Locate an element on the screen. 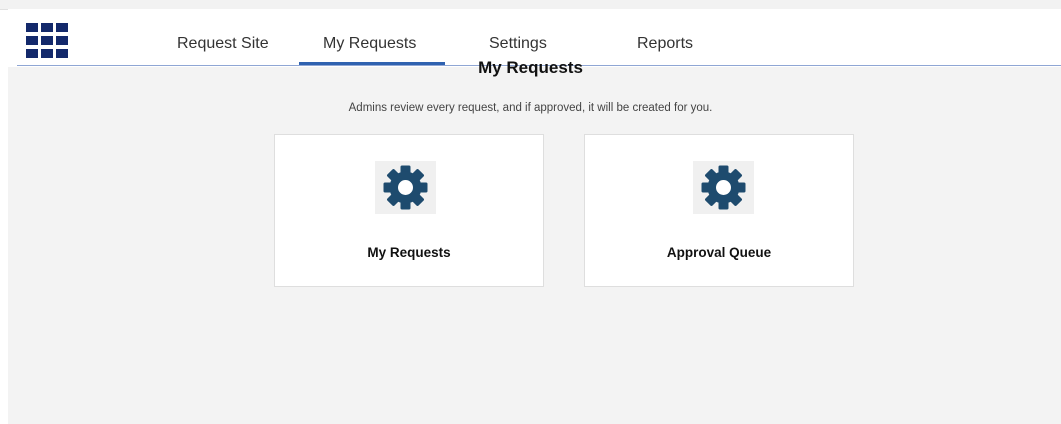 The image size is (1061, 424). tab-reports: Reports is located at coordinates (665, 44).